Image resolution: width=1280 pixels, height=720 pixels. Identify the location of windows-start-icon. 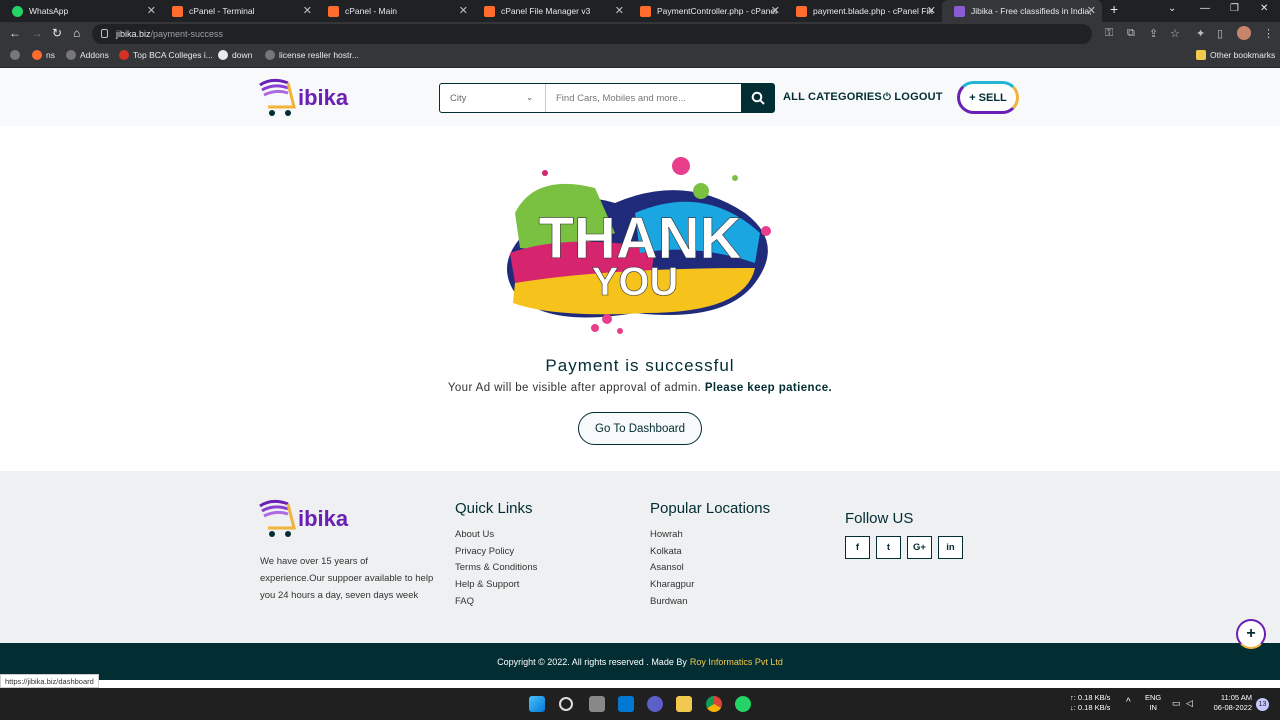
(537, 704).